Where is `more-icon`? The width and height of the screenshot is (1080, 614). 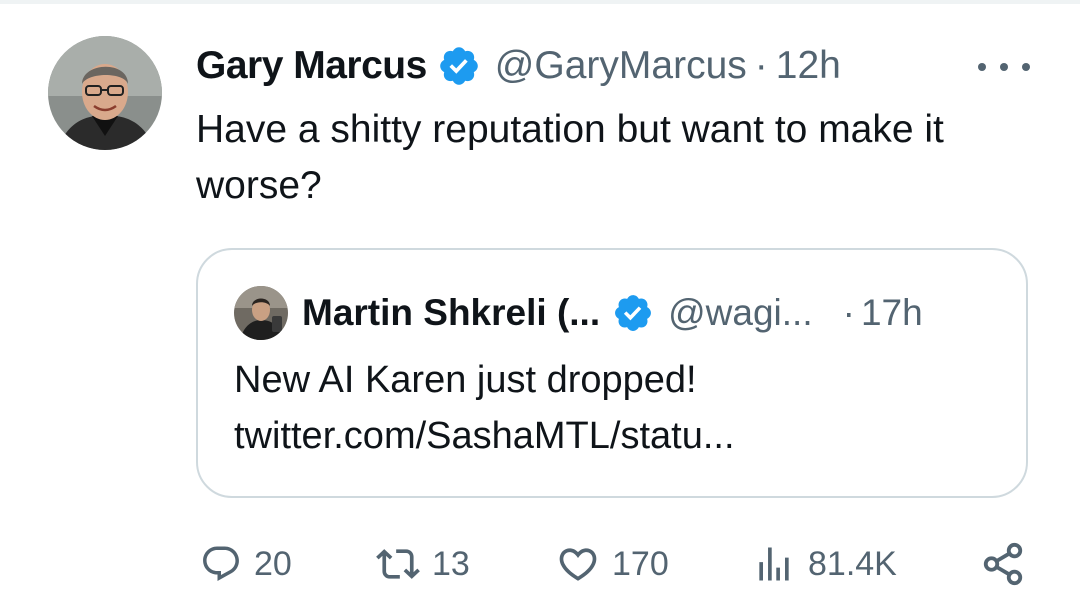
more-icon is located at coordinates (1004, 67).